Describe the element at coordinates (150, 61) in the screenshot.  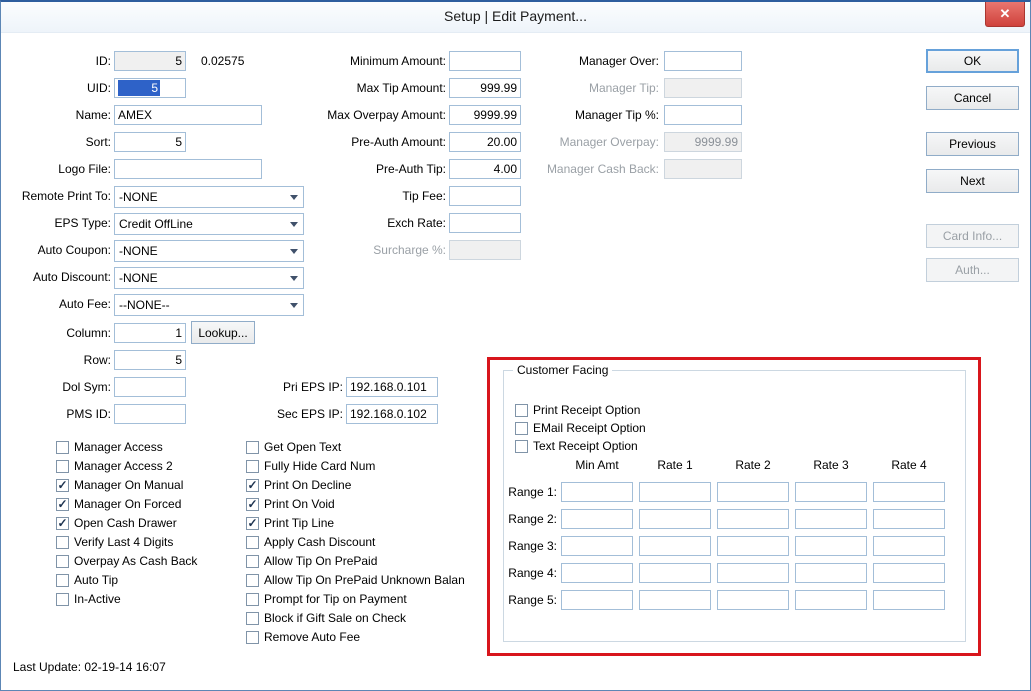
I see `id-field: 5` at that location.